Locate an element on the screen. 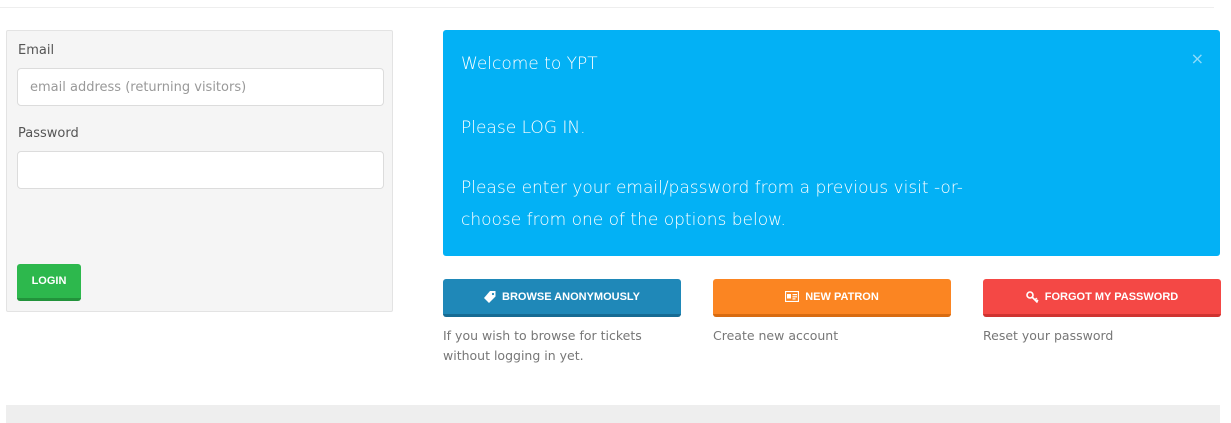 The height and width of the screenshot is (423, 1231). alert-title: Welcome to YPT is located at coordinates (529, 64).